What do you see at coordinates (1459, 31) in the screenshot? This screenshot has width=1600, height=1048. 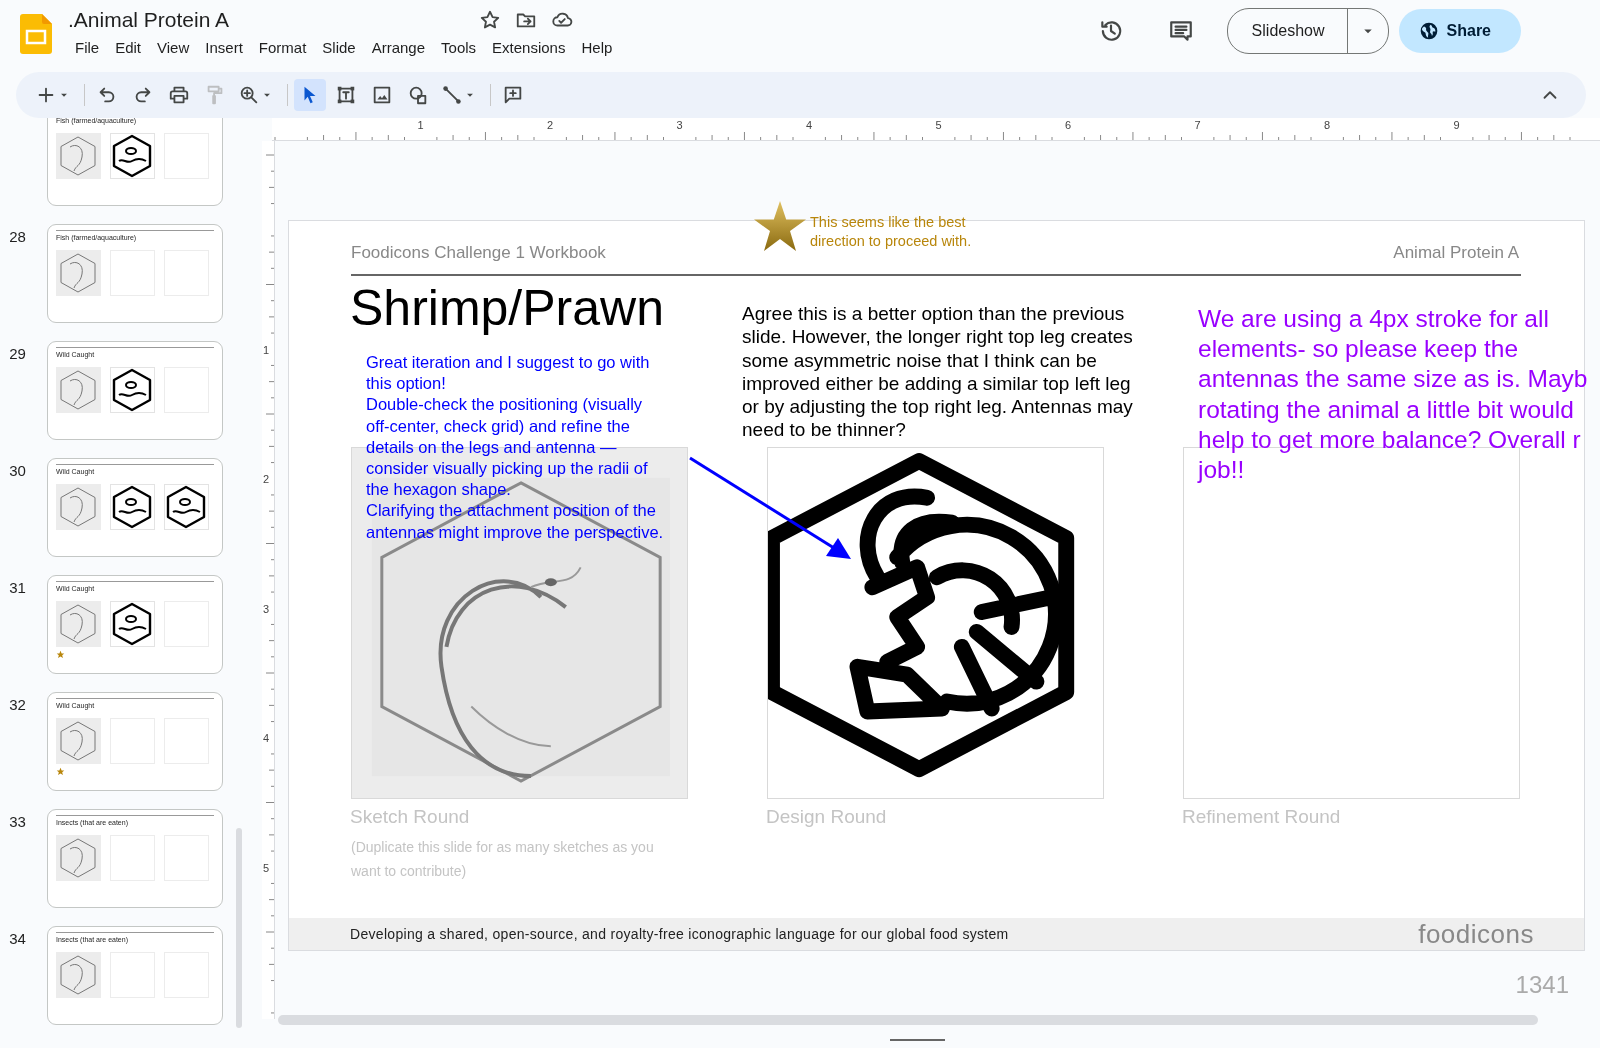 I see `share-button: Share` at bounding box center [1459, 31].